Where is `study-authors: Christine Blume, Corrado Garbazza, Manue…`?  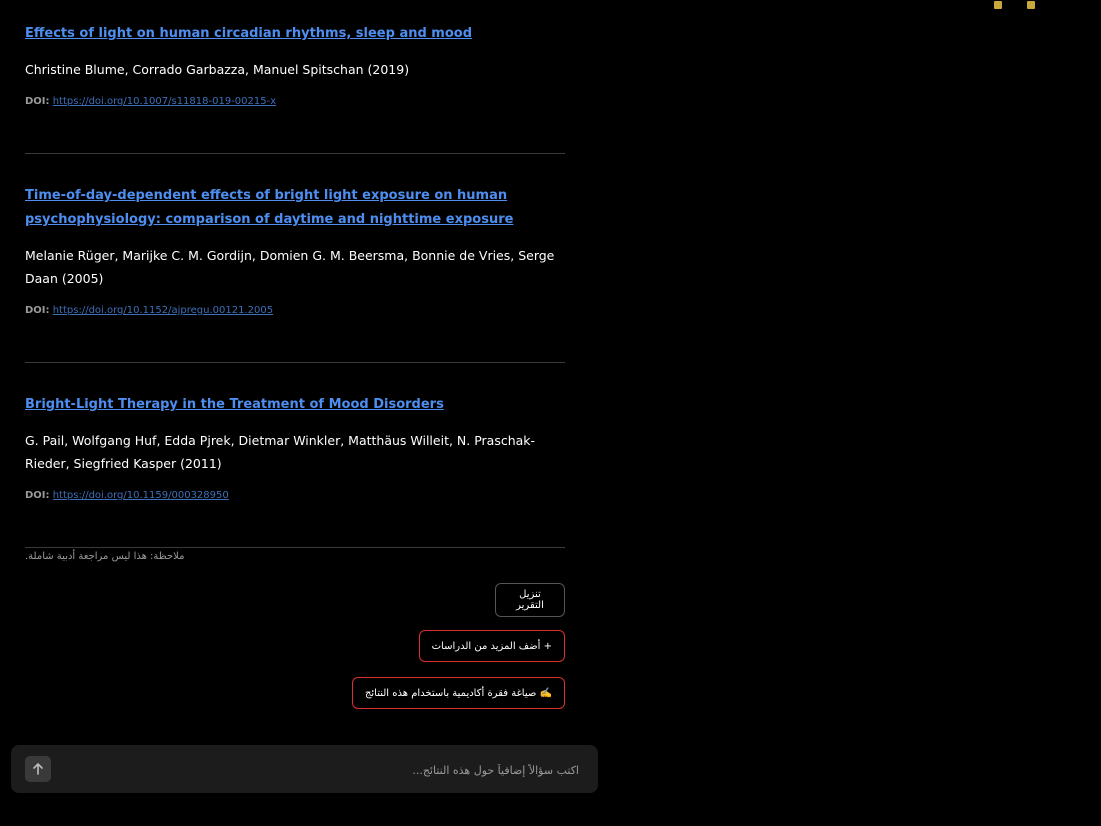 study-authors: Christine Blume, Corrado Garbazza, Manue… is located at coordinates (217, 69).